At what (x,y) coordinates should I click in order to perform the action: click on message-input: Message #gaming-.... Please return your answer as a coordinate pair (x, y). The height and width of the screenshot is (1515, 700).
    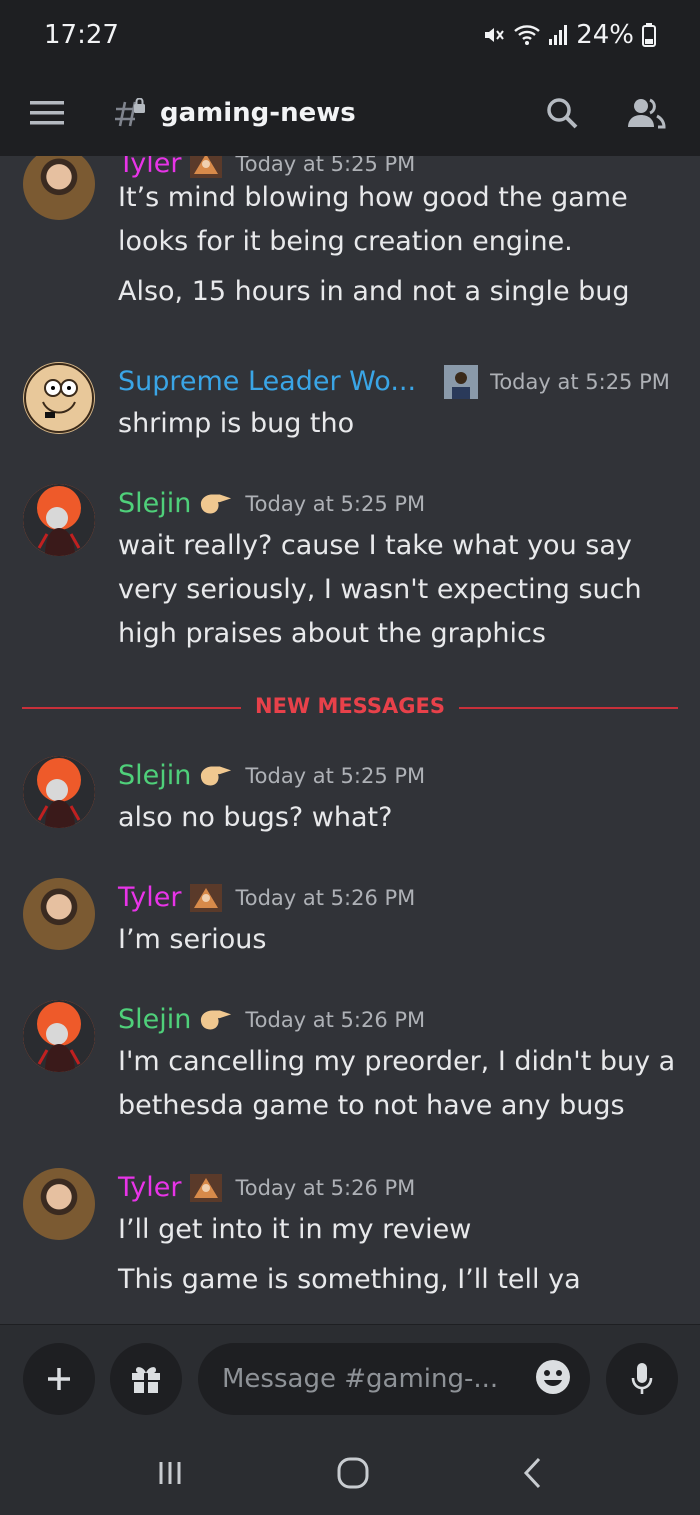
    Looking at the image, I should click on (394, 1379).